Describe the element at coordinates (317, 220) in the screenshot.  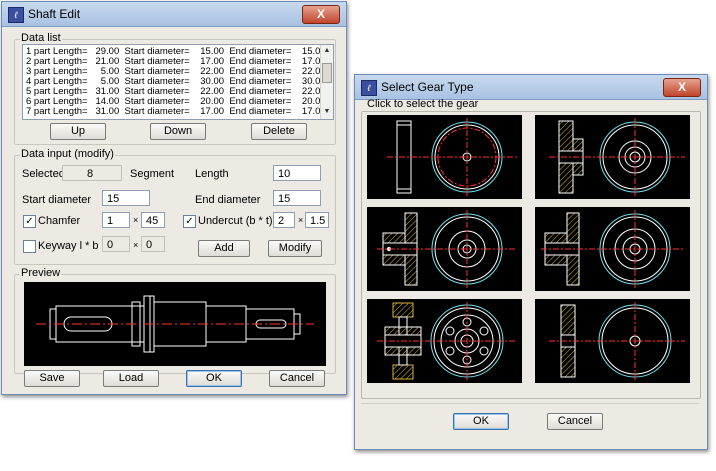
I see `undercut-t-input: 1.5` at that location.